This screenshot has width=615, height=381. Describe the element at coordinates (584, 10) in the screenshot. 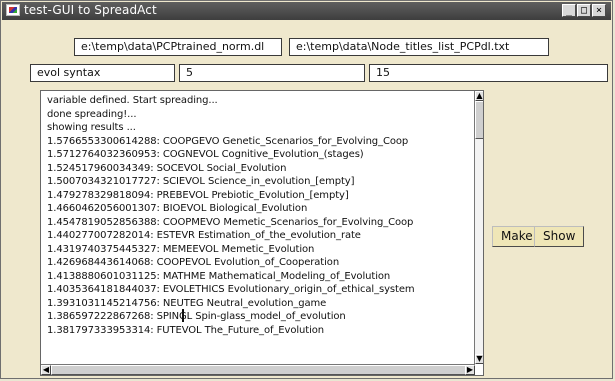

I see `maximize-button: □` at that location.